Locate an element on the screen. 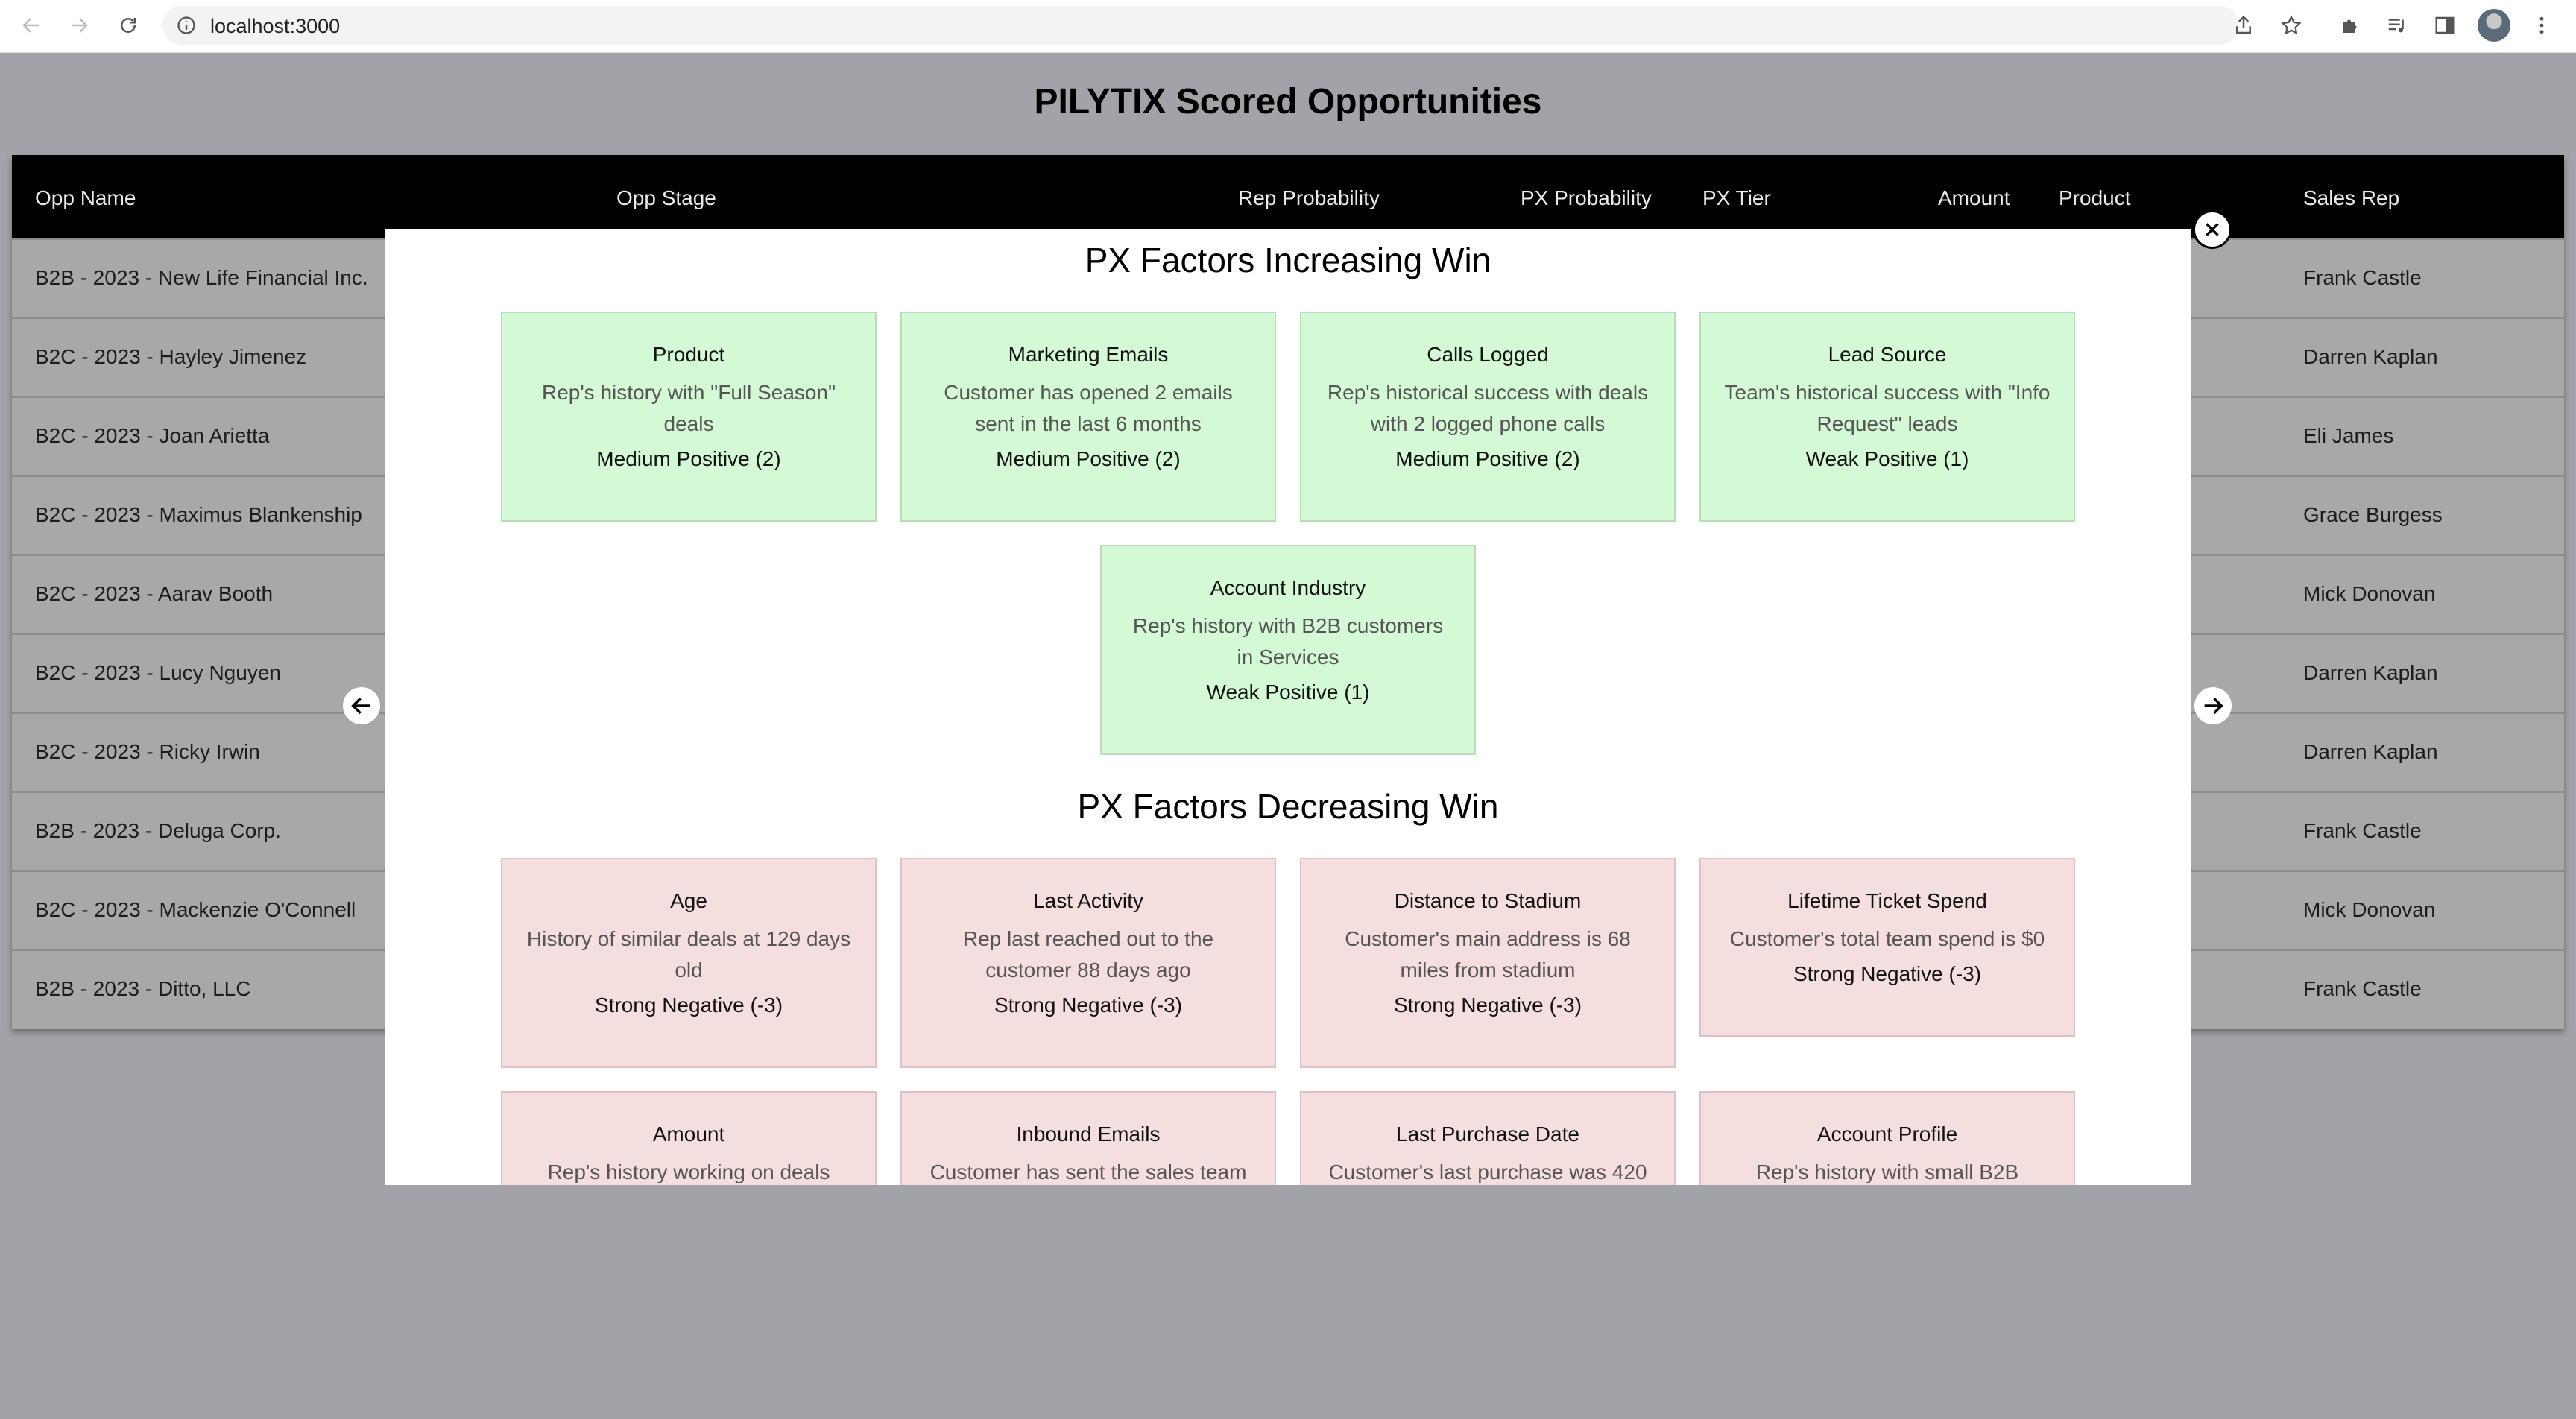  media-button is located at coordinates (2397, 26).